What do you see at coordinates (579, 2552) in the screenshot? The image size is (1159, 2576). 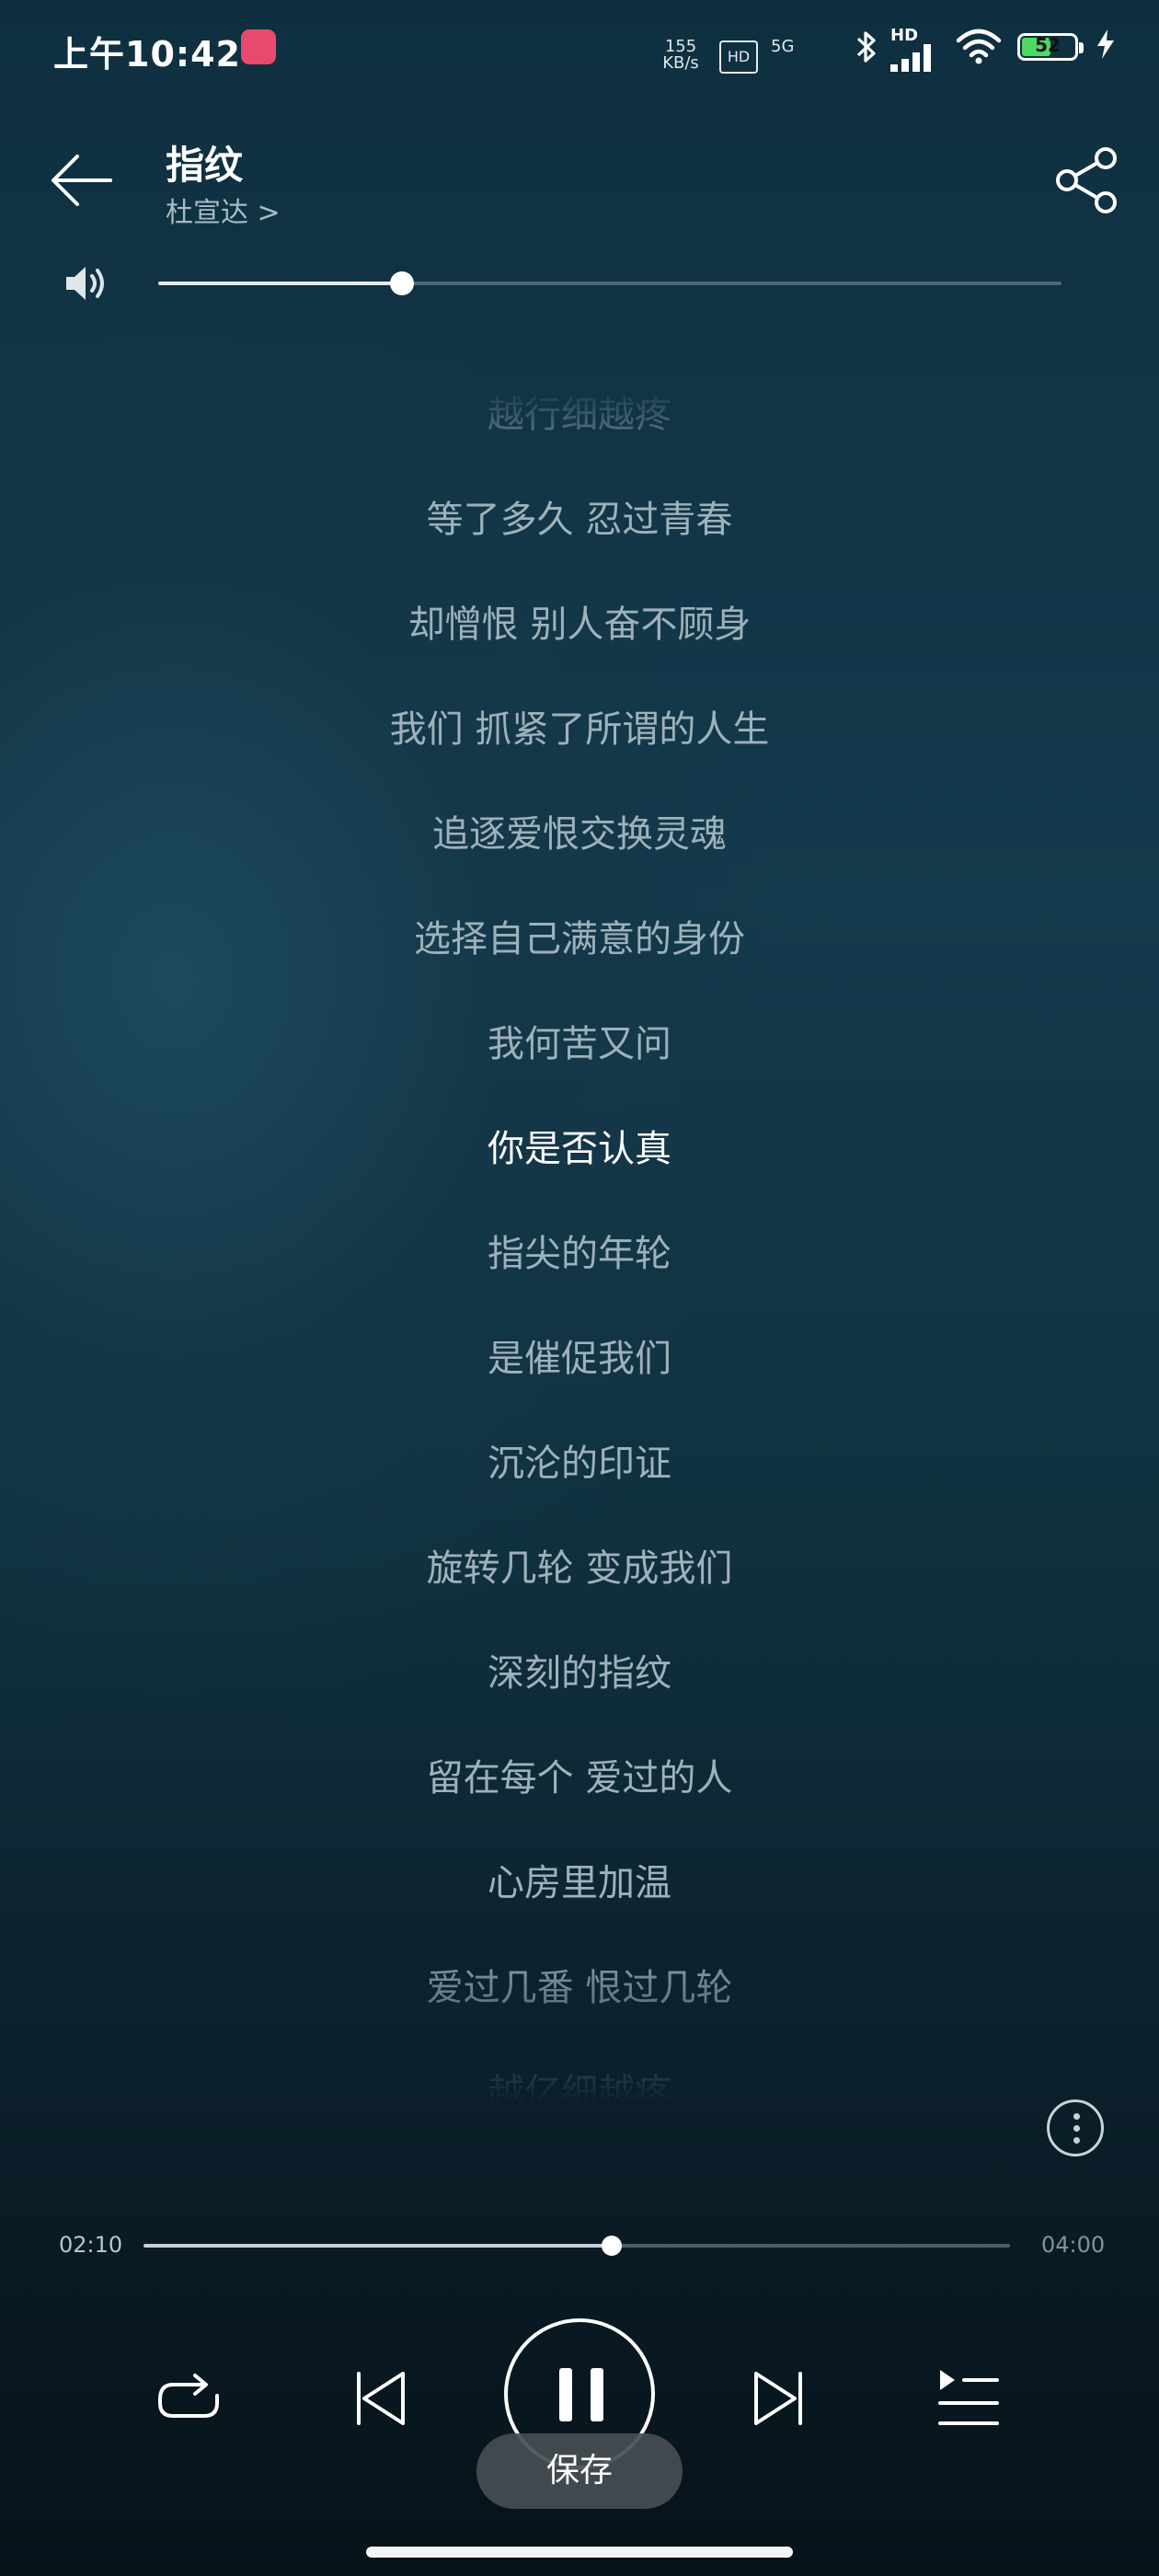 I see `home-indicator` at bounding box center [579, 2552].